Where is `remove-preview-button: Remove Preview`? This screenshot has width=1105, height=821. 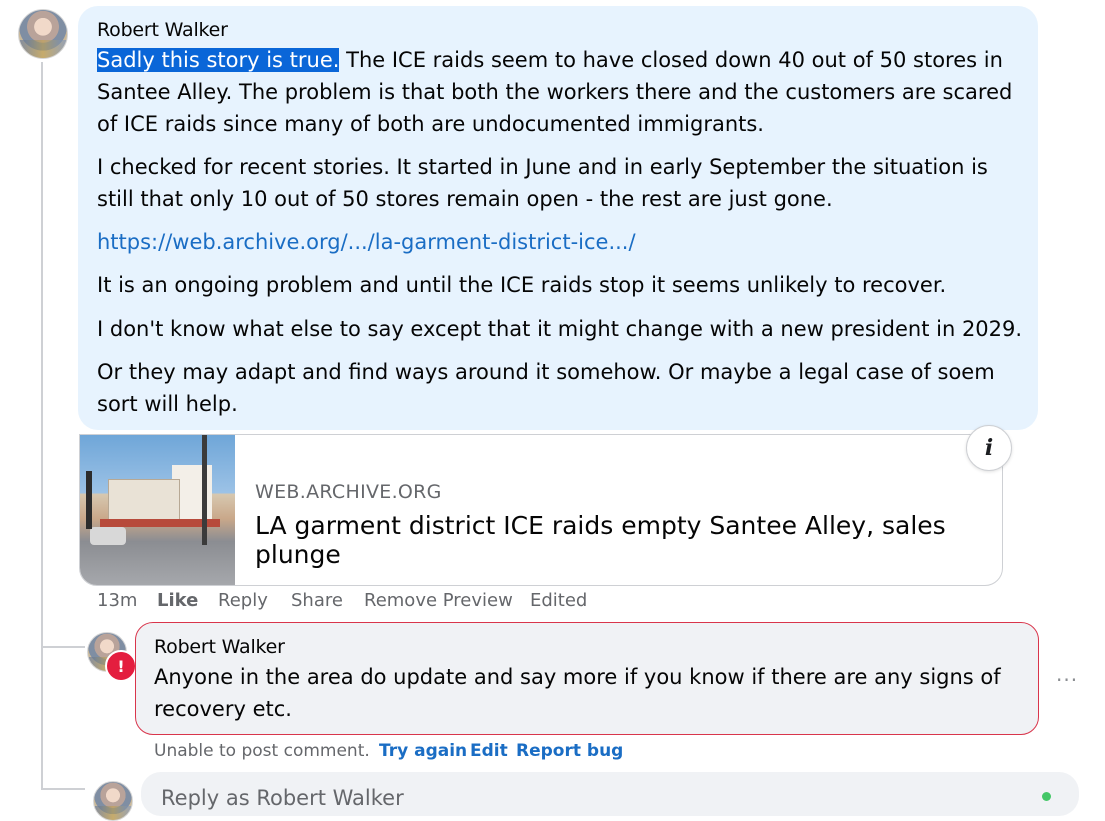 remove-preview-button: Remove Preview is located at coordinates (438, 600).